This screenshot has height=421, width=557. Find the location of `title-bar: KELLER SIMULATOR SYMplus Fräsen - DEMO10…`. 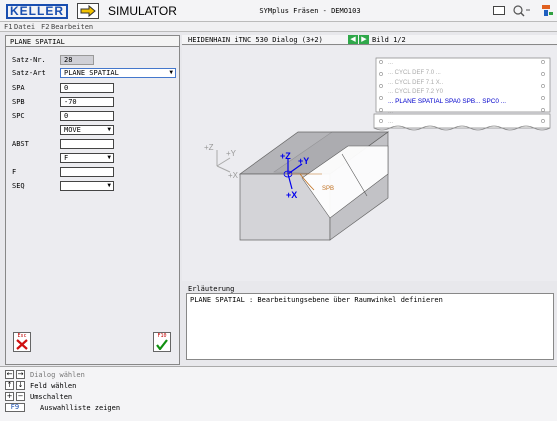

title-bar: KELLER SIMULATOR SYMplus Fräsen - DEMO10… is located at coordinates (278, 11).